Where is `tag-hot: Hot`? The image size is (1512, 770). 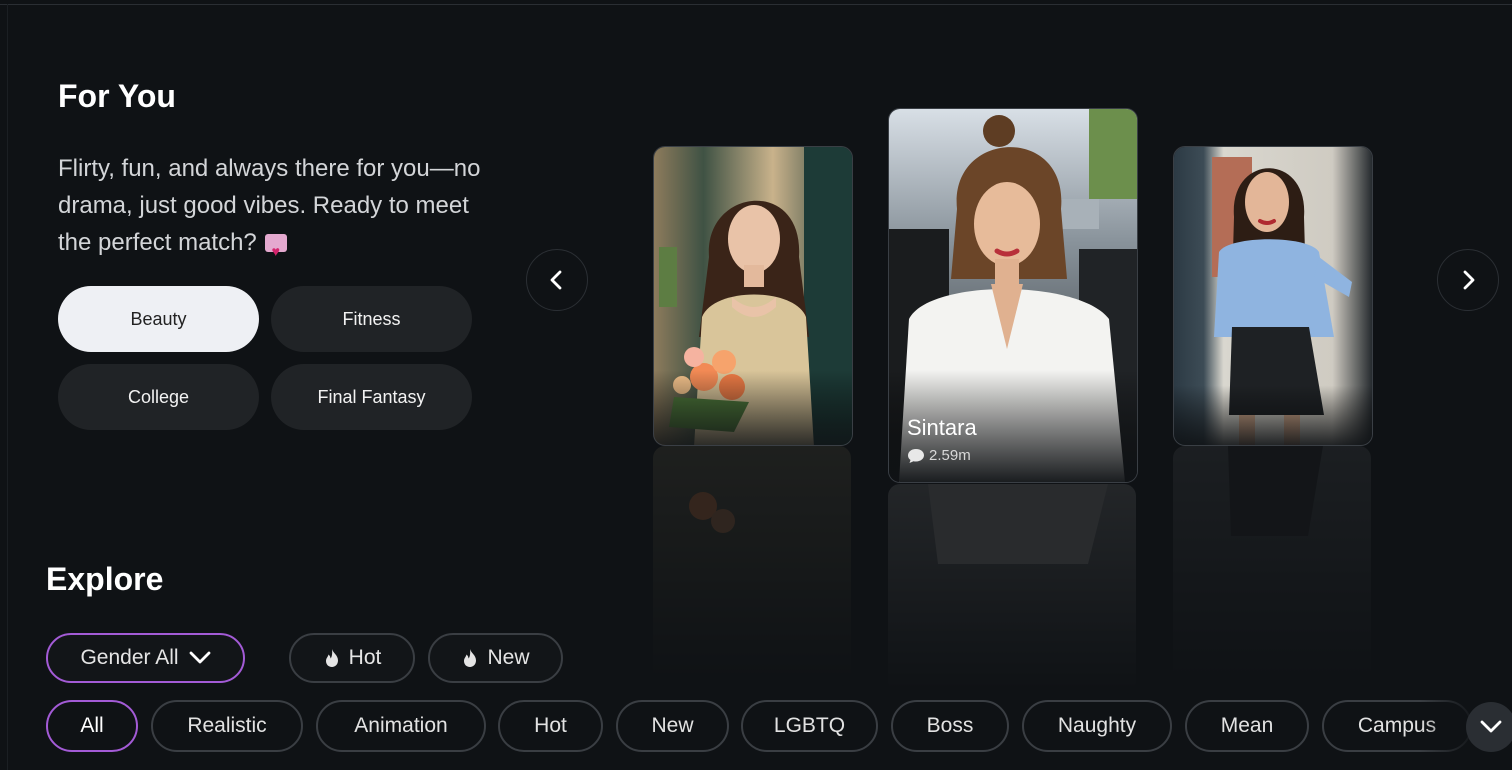
tag-hot: Hot is located at coordinates (550, 726).